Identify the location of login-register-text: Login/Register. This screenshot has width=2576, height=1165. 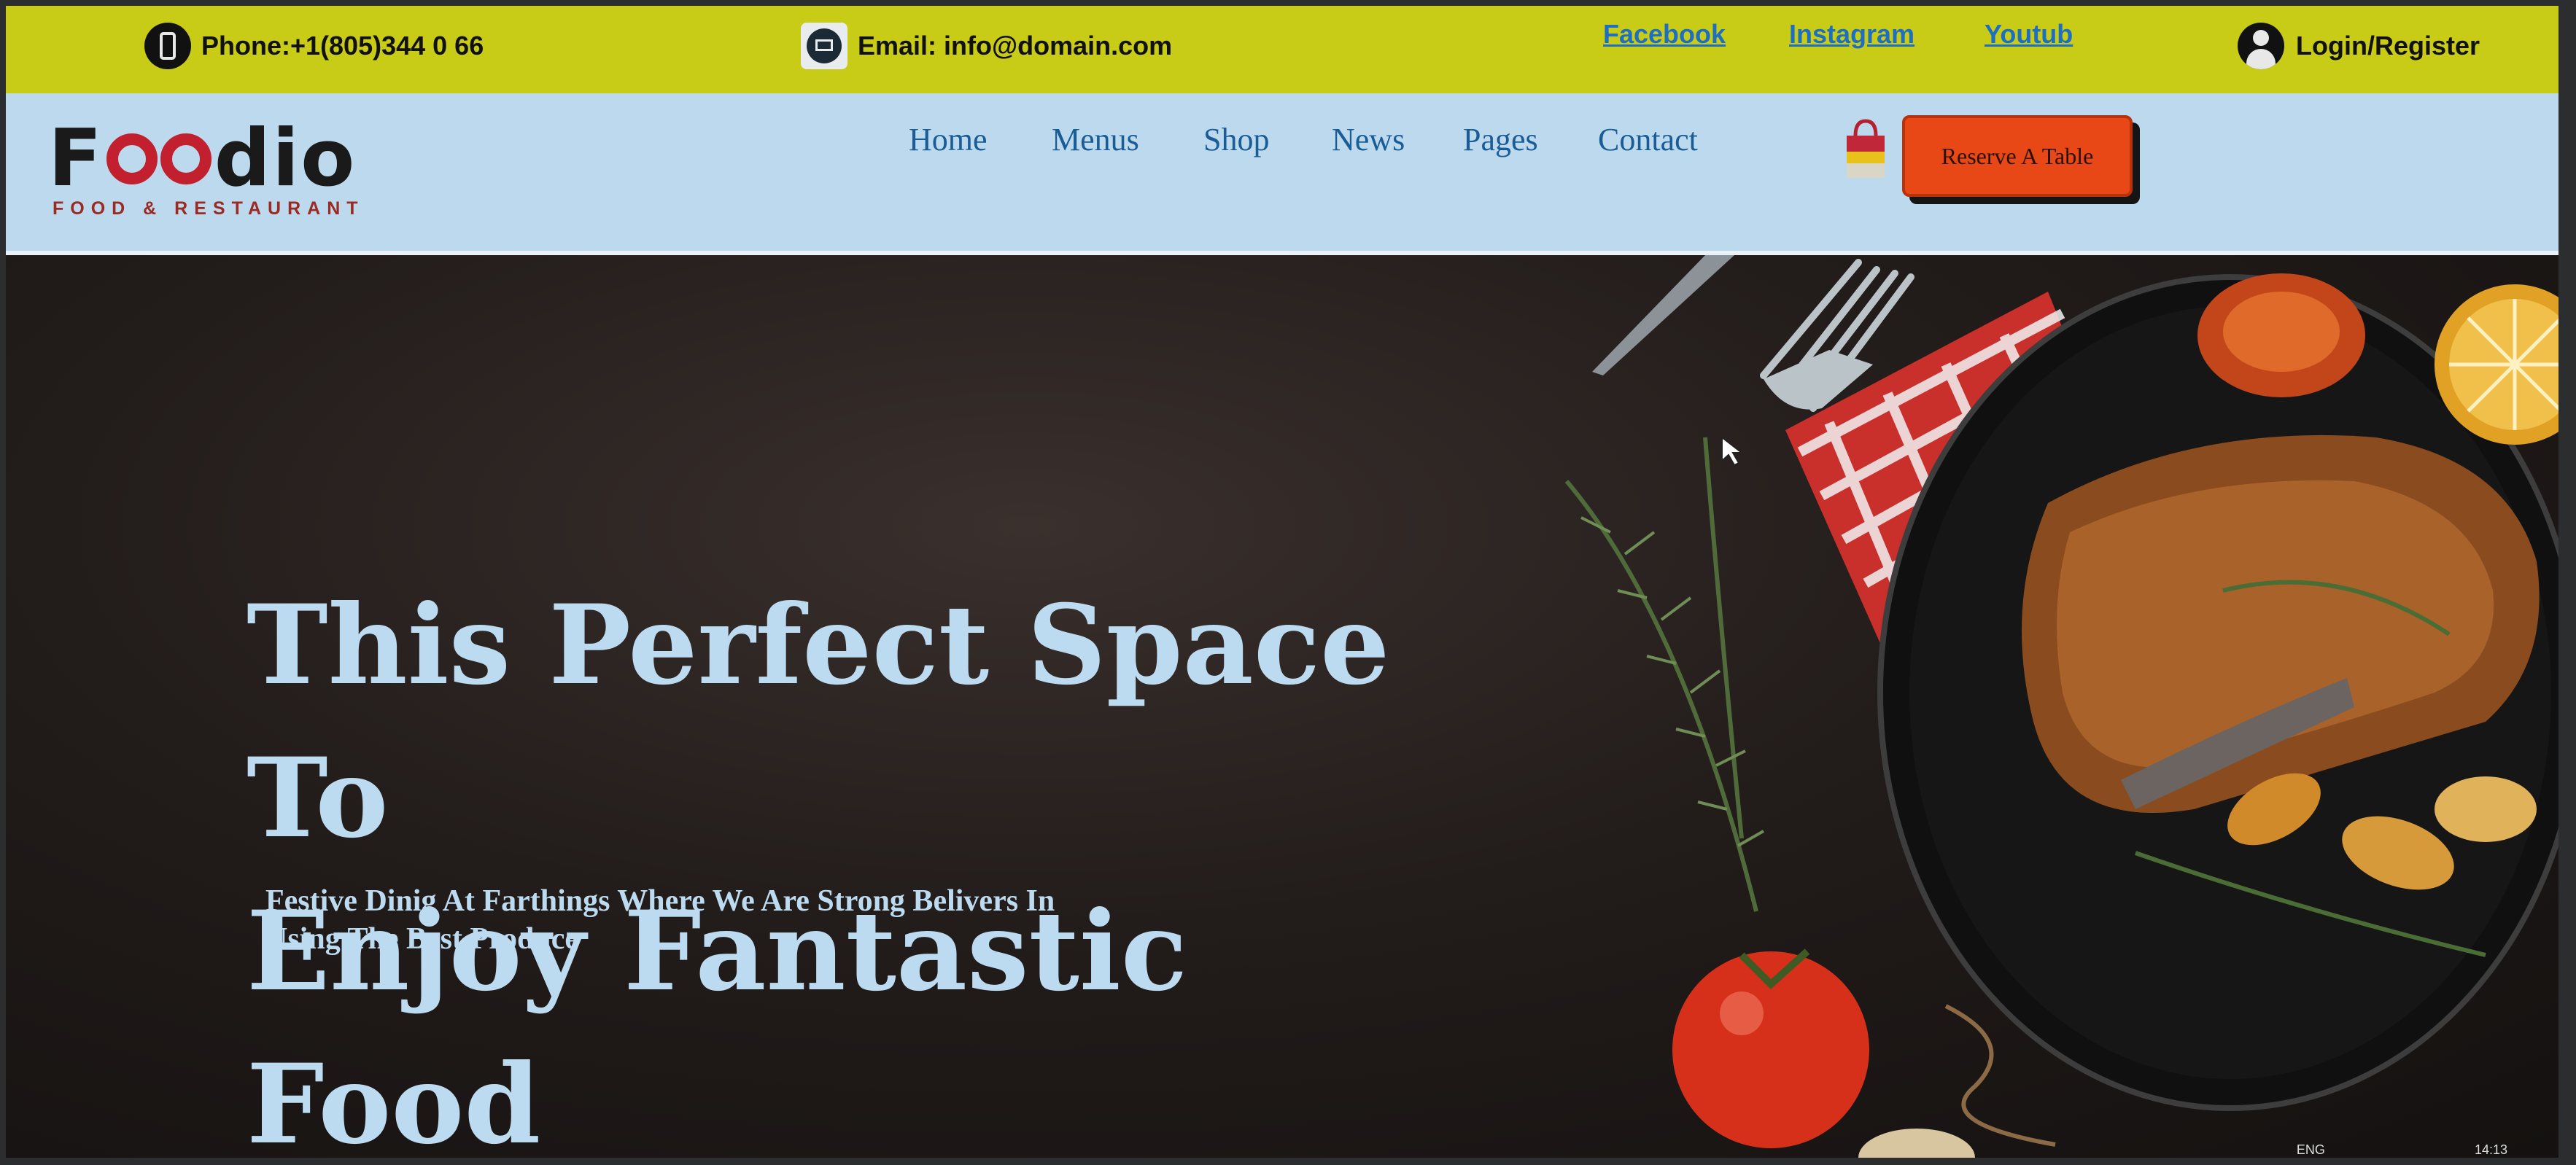
(2388, 46).